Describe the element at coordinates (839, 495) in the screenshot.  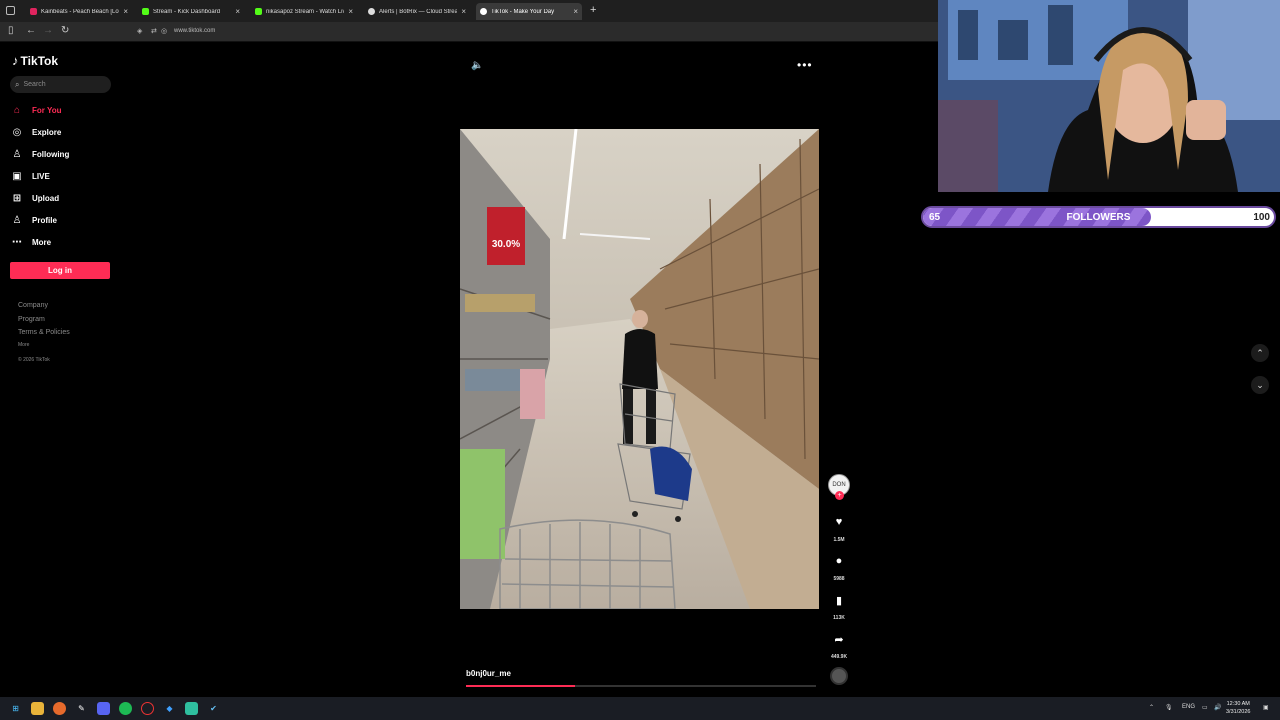
I see `follow-plus-icon: +` at that location.